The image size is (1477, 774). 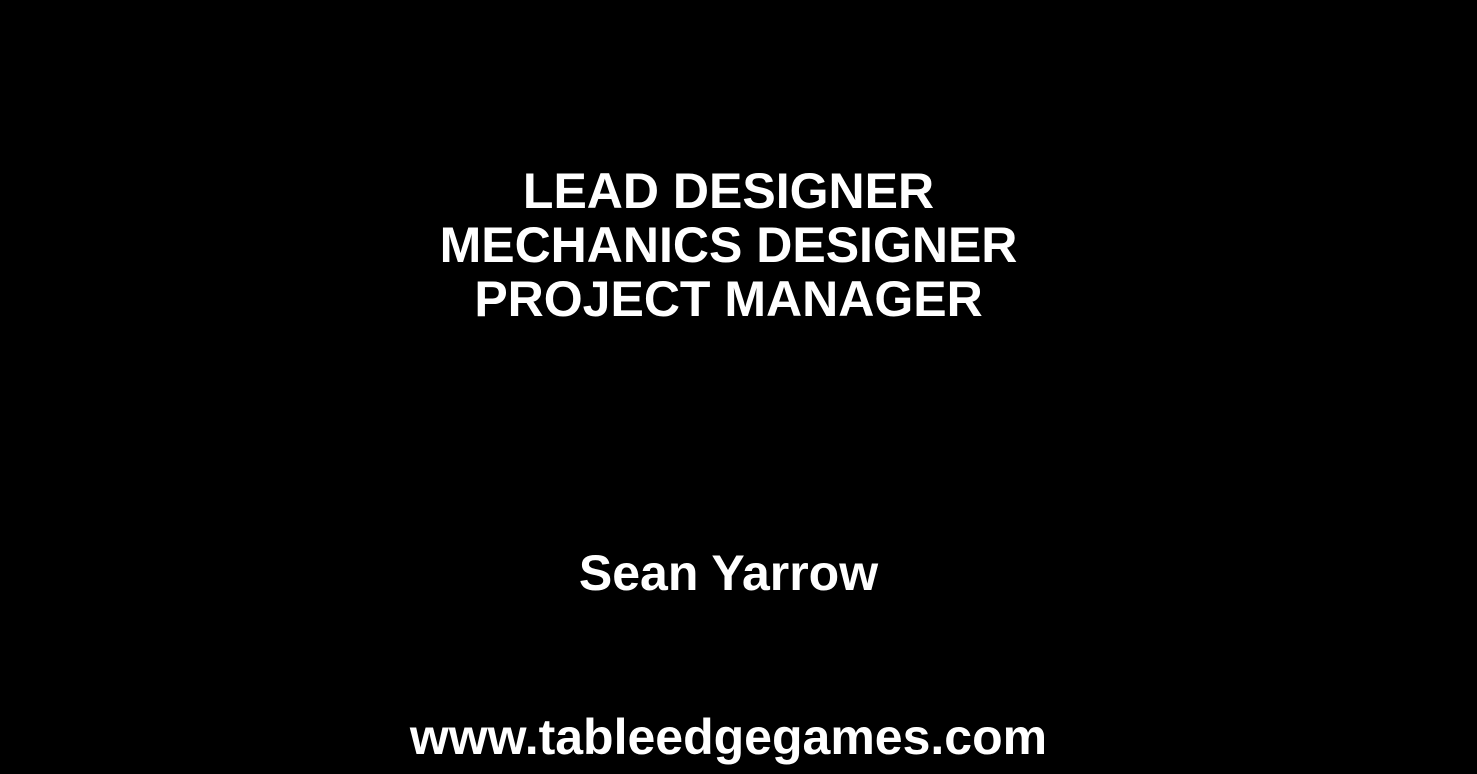 What do you see at coordinates (728, 299) in the screenshot?
I see `role-project-manager: PROJECT MANAGER` at bounding box center [728, 299].